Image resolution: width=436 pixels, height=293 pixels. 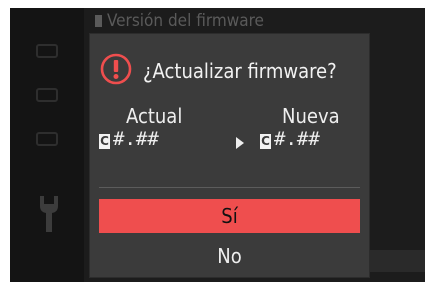 What do you see at coordinates (311, 116) in the screenshot?
I see `new-version-label: Nueva` at bounding box center [311, 116].